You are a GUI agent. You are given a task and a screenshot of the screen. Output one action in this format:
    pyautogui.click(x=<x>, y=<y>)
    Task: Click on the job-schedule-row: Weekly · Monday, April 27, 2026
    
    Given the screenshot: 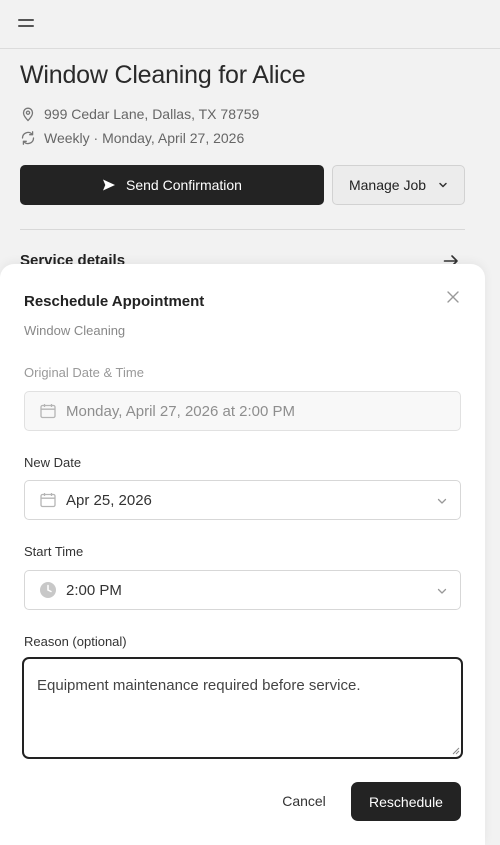 What is the action you would take?
    pyautogui.click(x=132, y=138)
    